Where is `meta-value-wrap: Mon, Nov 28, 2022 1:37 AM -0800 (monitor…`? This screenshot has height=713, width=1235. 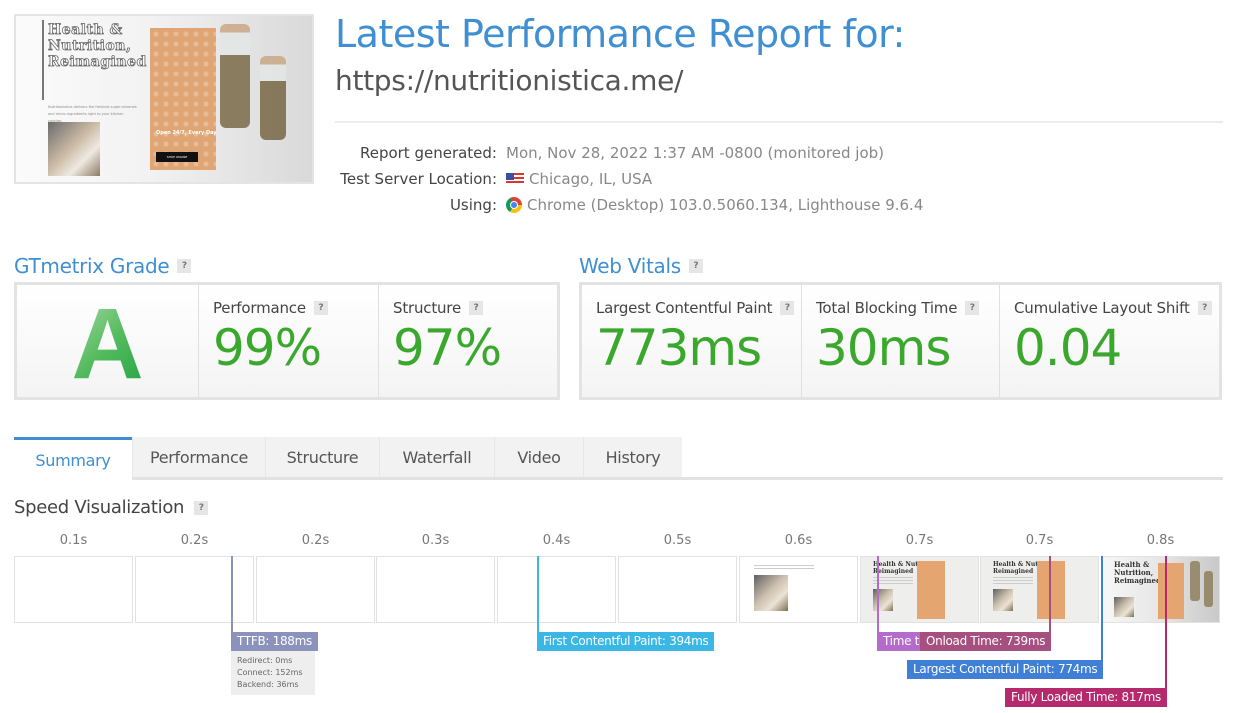 meta-value-wrap: Mon, Nov 28, 2022 1:37 AM -0800 (monitor… is located at coordinates (695, 153).